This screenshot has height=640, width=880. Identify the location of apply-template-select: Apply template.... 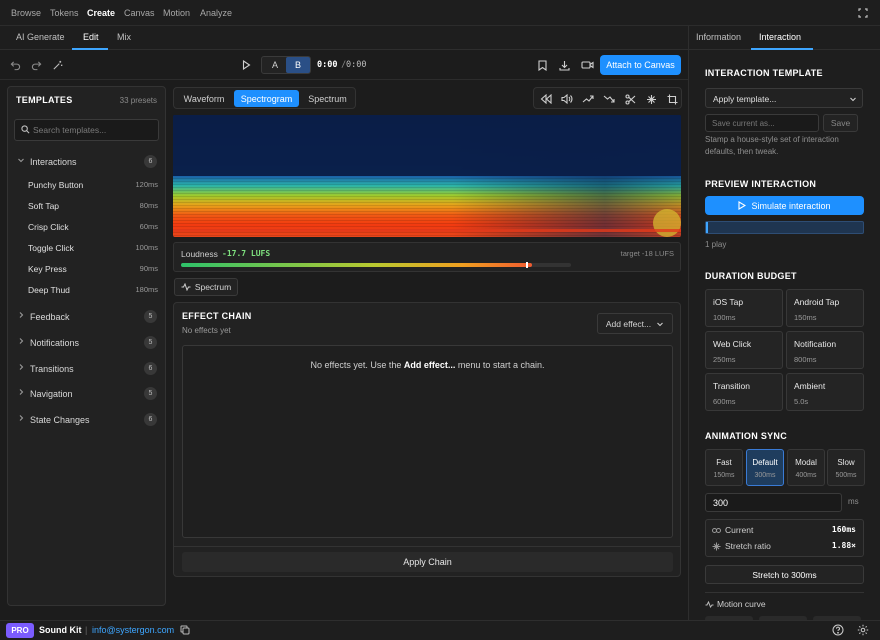
(784, 98).